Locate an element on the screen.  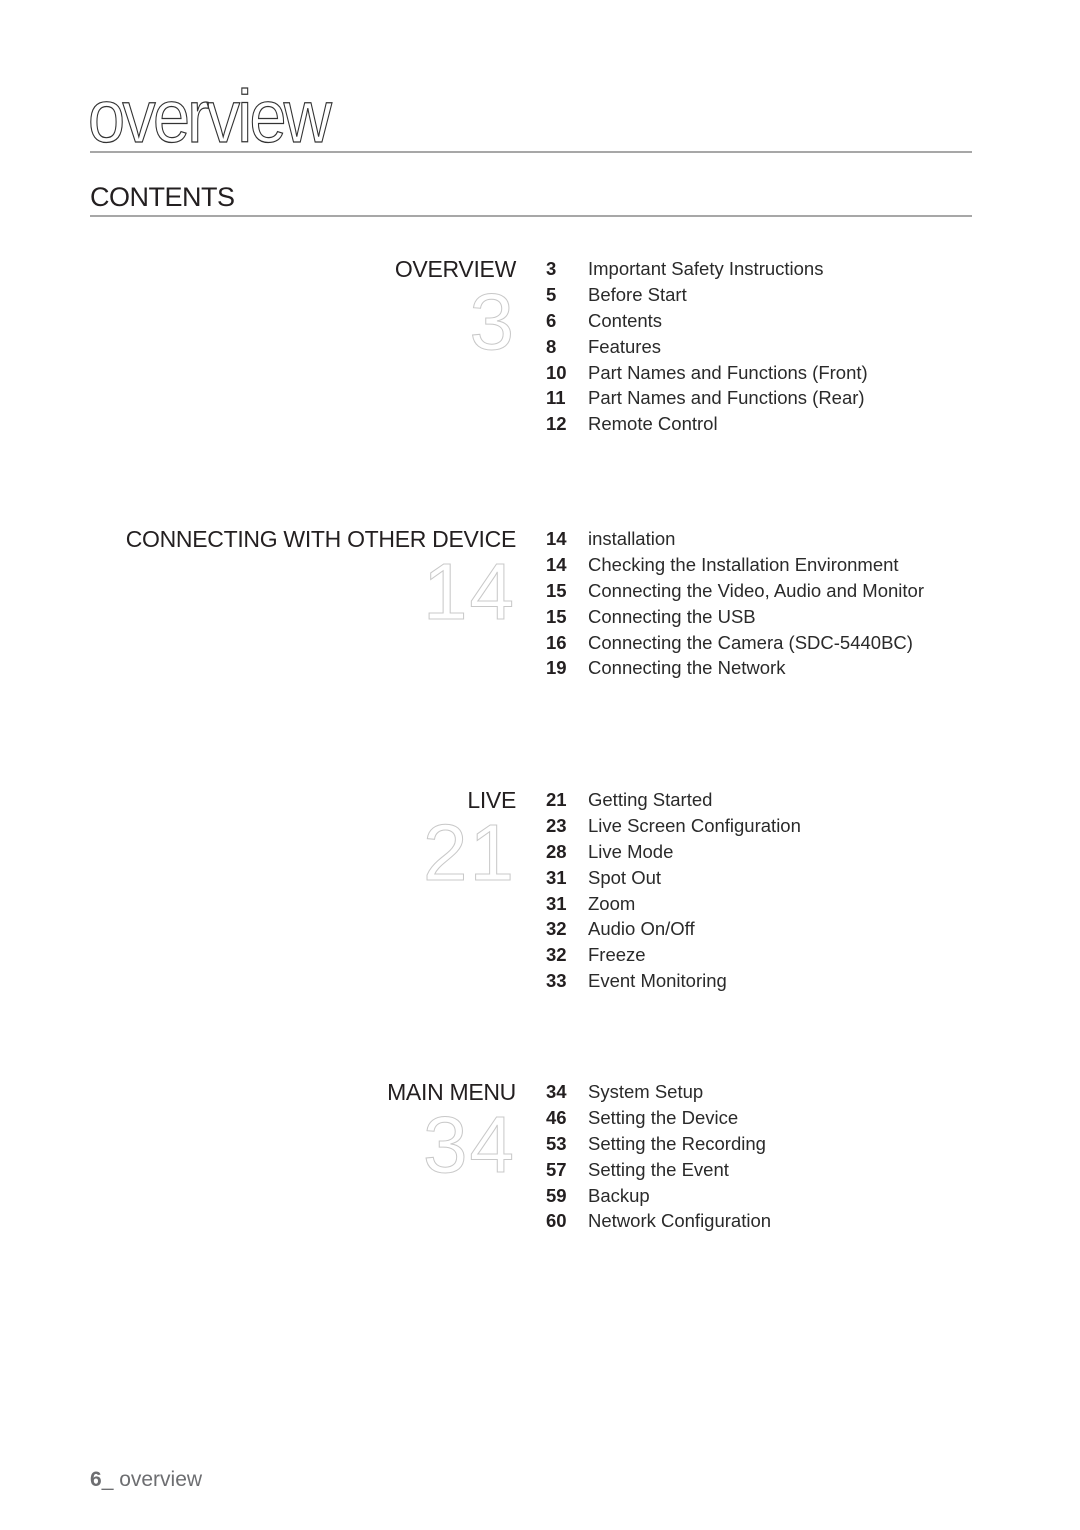
entry-page-number: 11 is located at coordinates (556, 398).